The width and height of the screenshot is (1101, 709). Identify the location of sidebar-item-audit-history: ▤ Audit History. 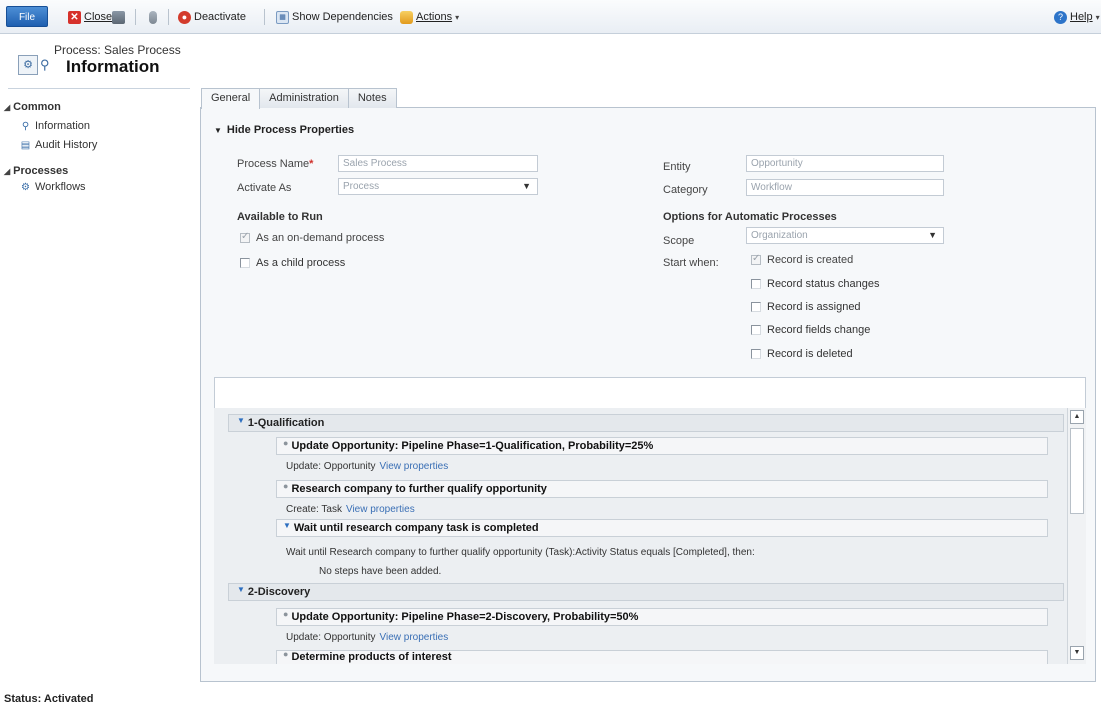
(59, 145).